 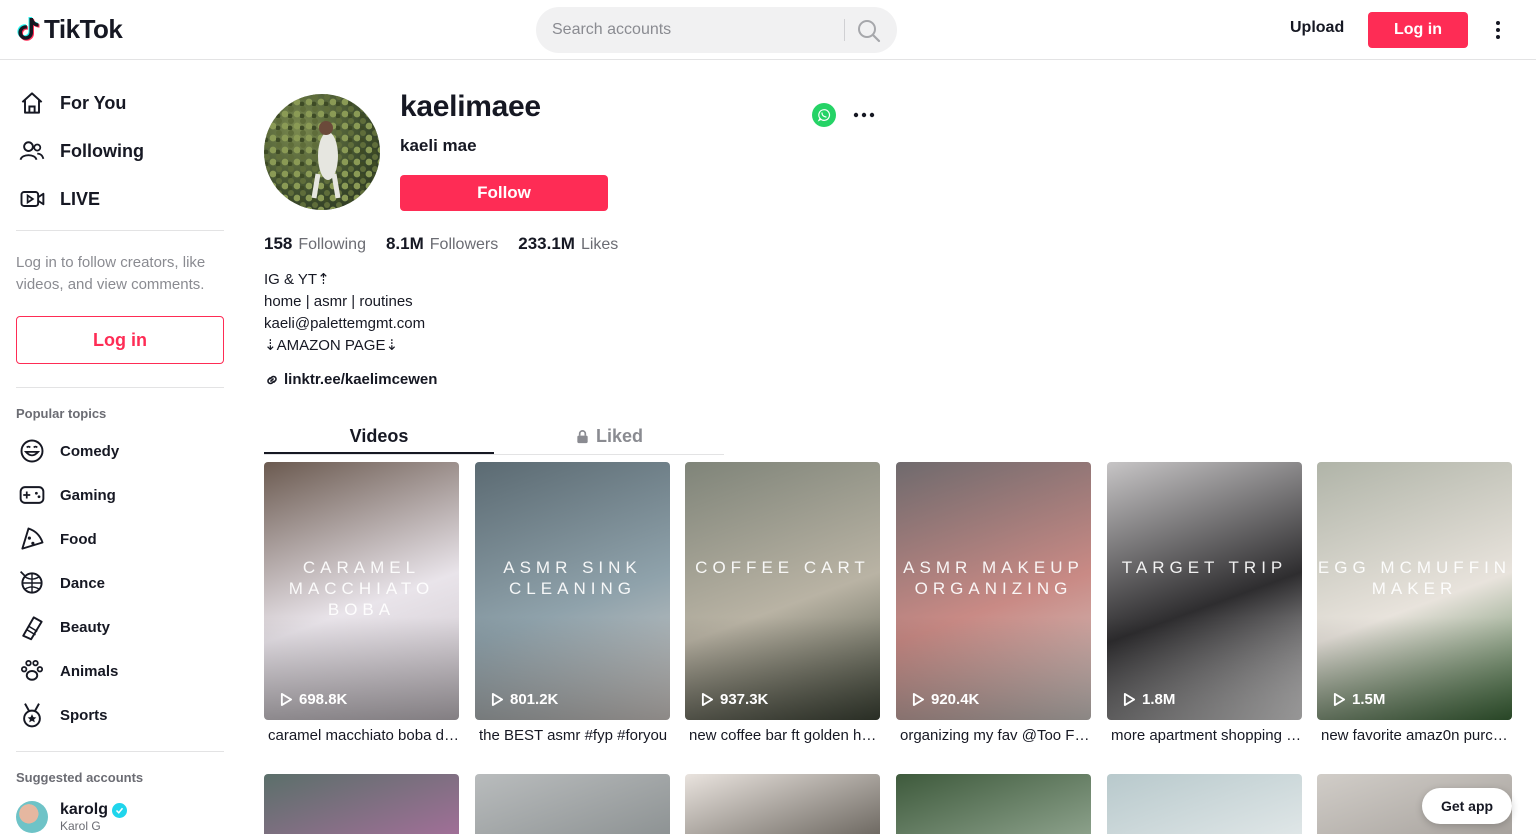 I want to click on topic-food: Food, so click(x=56, y=539).